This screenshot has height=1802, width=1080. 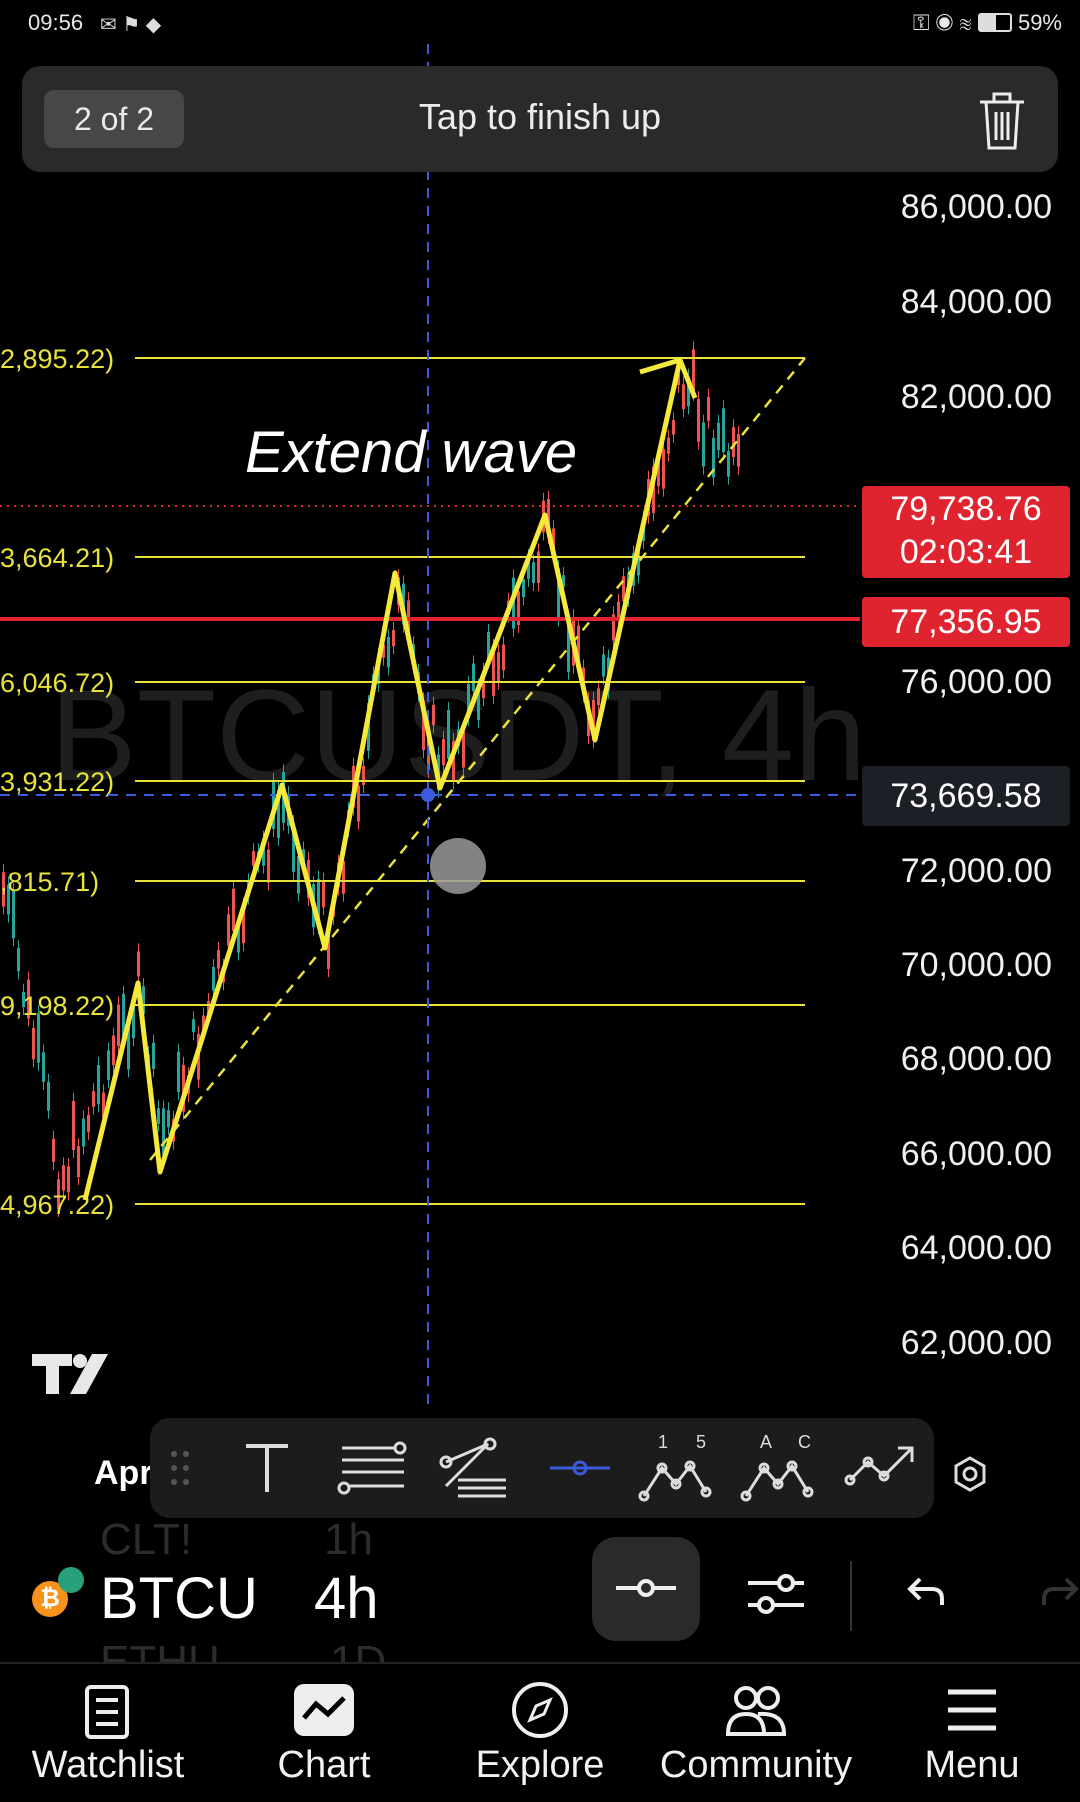 I want to click on tab-menu: Menu, so click(x=972, y=1733).